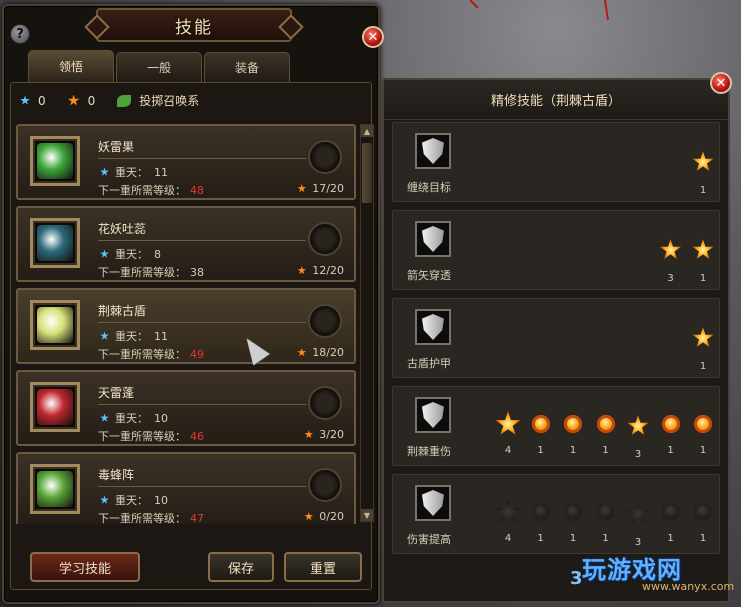 This screenshot has width=741, height=607. I want to click on tab-equipment: 装备, so click(247, 67).